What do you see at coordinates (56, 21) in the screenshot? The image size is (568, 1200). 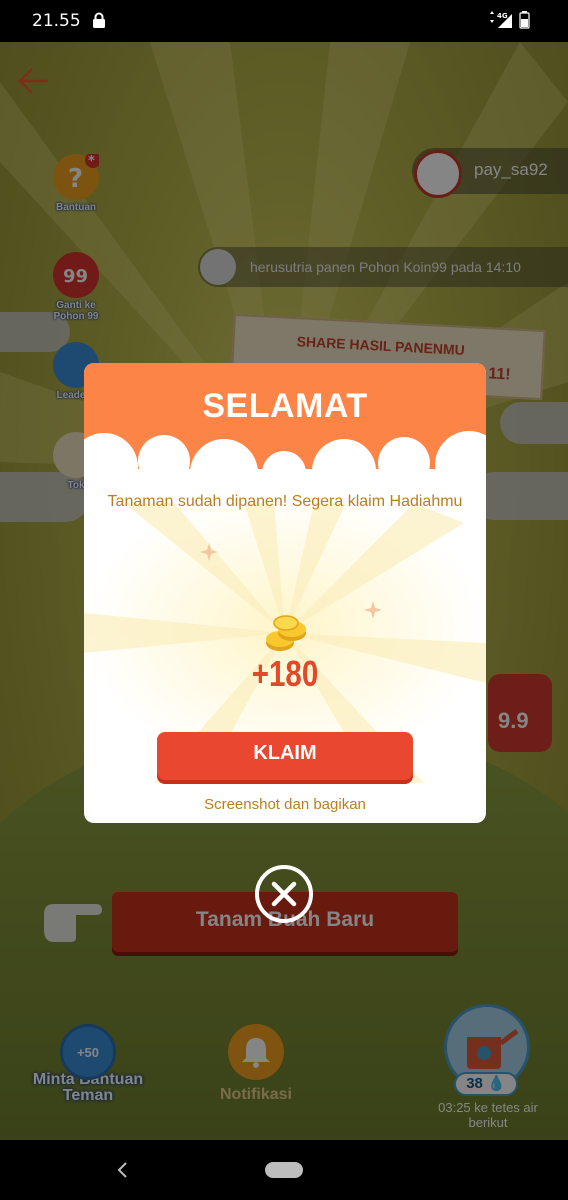 I see `status-time: 21.55` at bounding box center [56, 21].